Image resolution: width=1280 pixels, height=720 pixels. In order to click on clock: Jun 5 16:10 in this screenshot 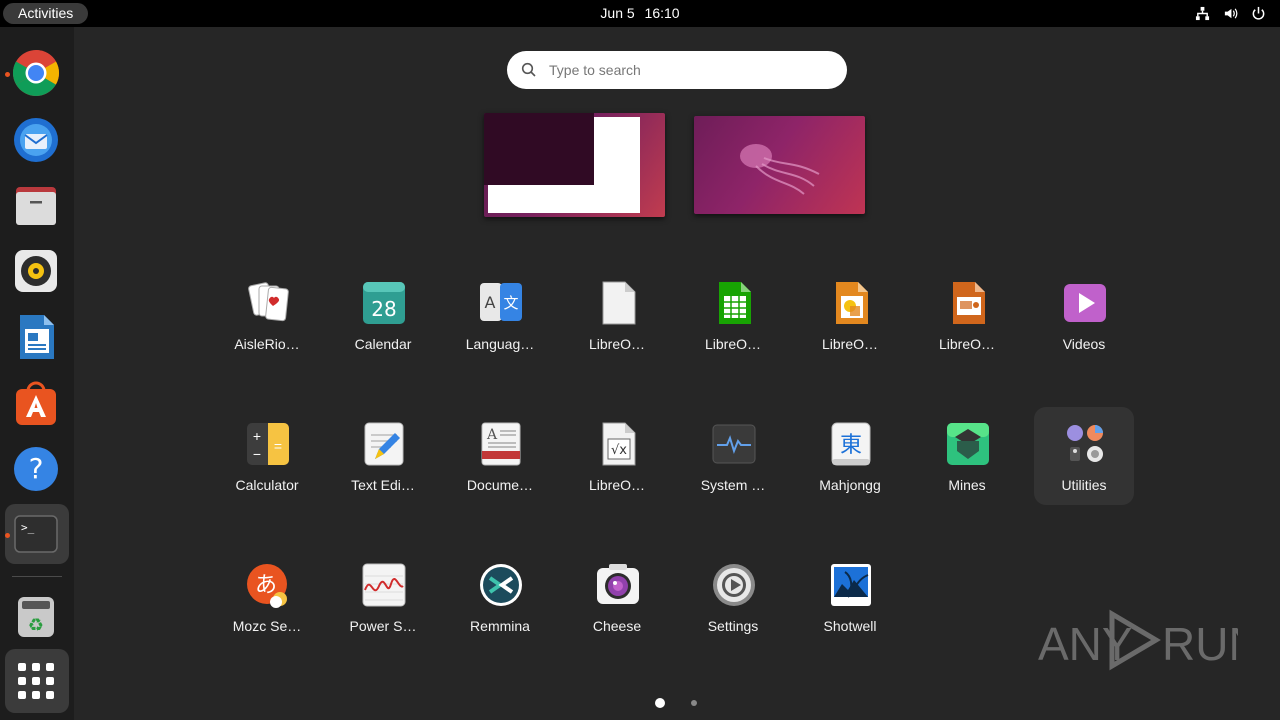, I will do `click(640, 13)`.